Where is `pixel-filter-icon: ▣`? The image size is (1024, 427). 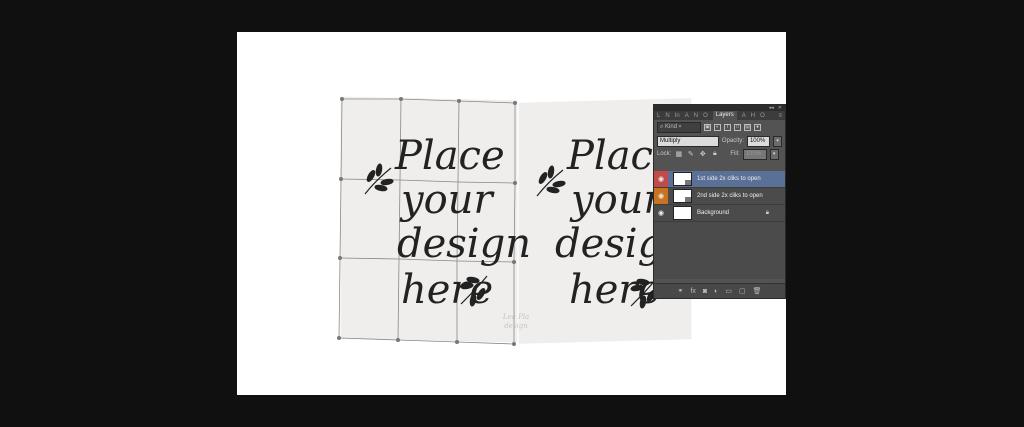
pixel-filter-icon: ▣ is located at coordinates (707, 127).